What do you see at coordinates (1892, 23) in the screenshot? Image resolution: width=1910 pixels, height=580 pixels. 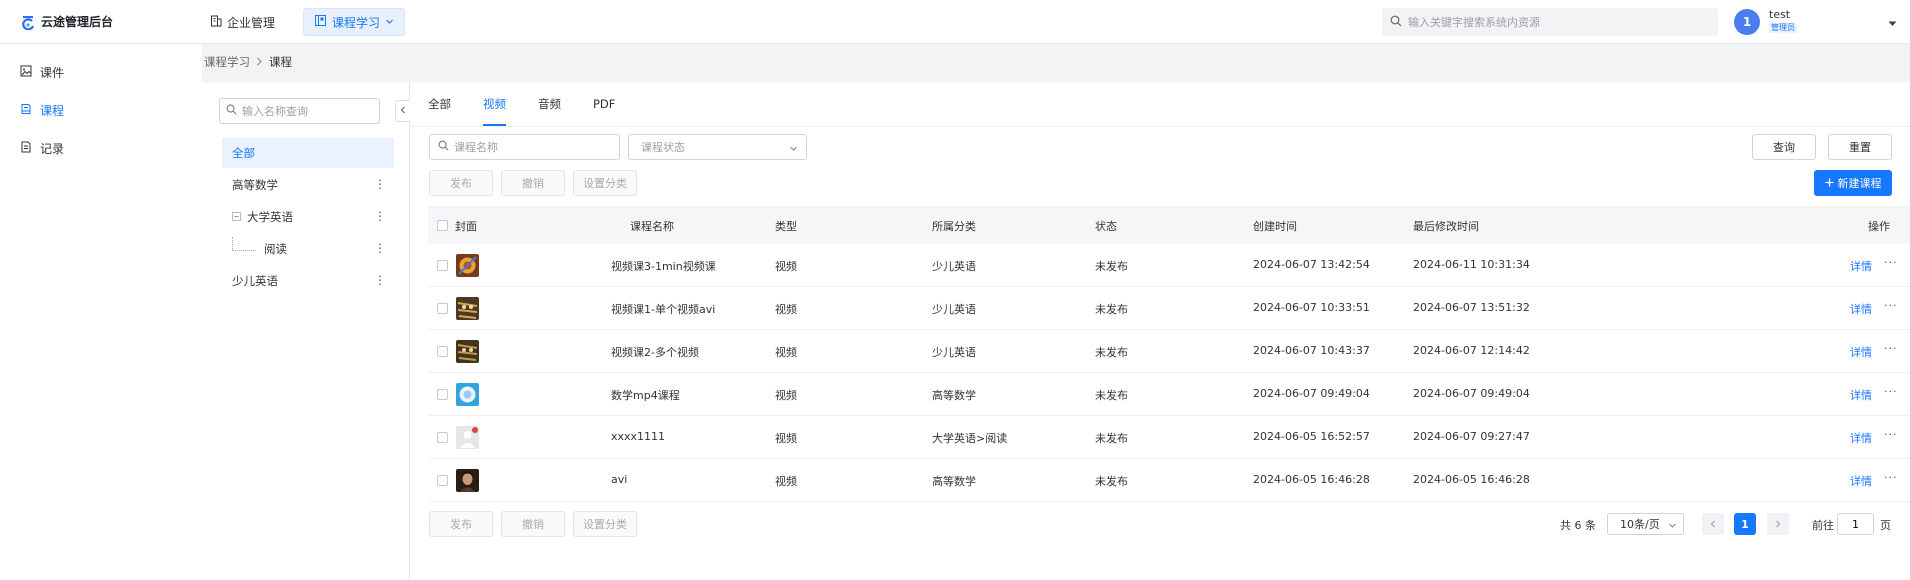 I see `caret-down-icon` at bounding box center [1892, 23].